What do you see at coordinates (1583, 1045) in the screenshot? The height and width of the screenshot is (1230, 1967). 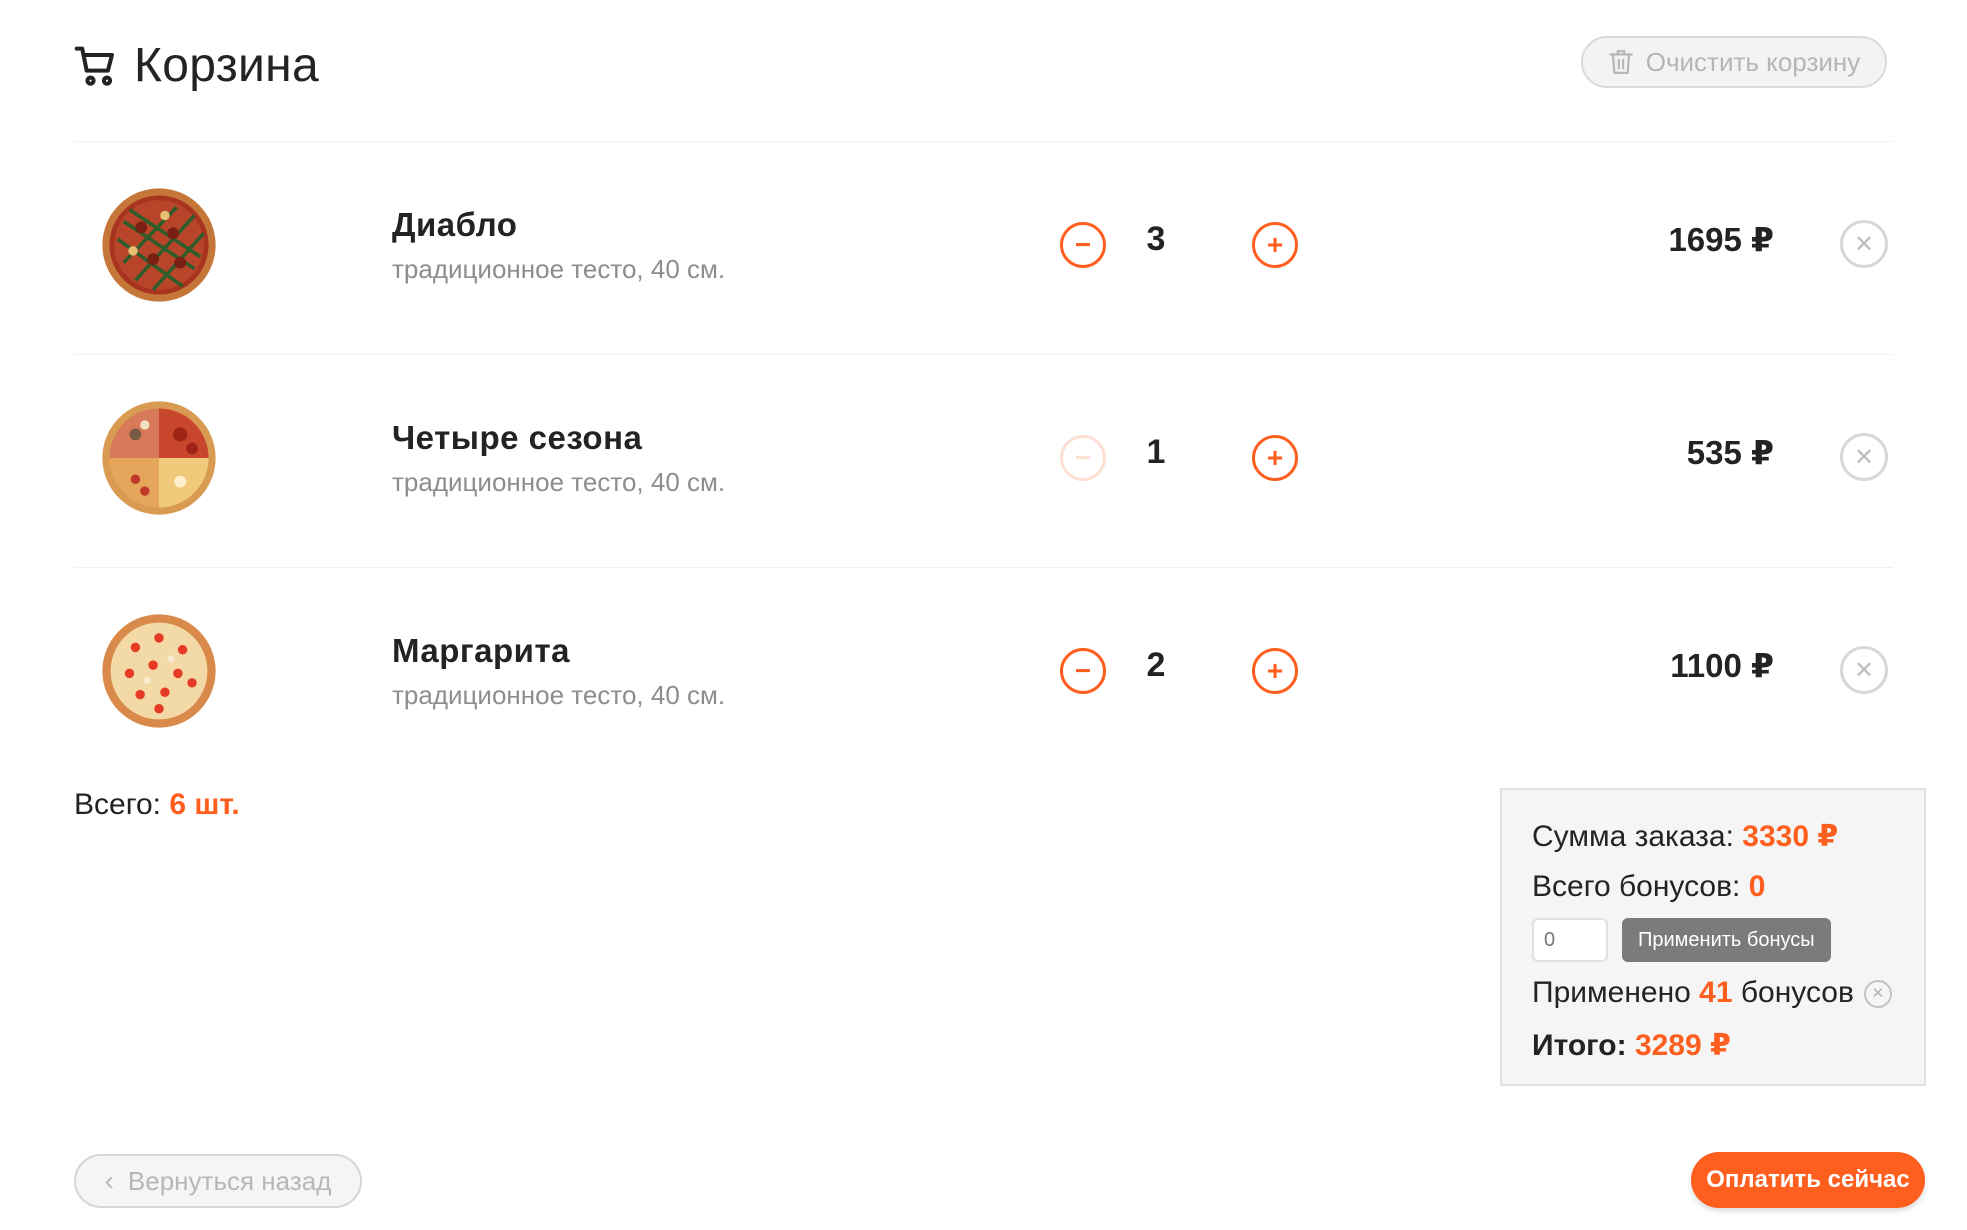 I see `final-total-label: Итого:` at bounding box center [1583, 1045].